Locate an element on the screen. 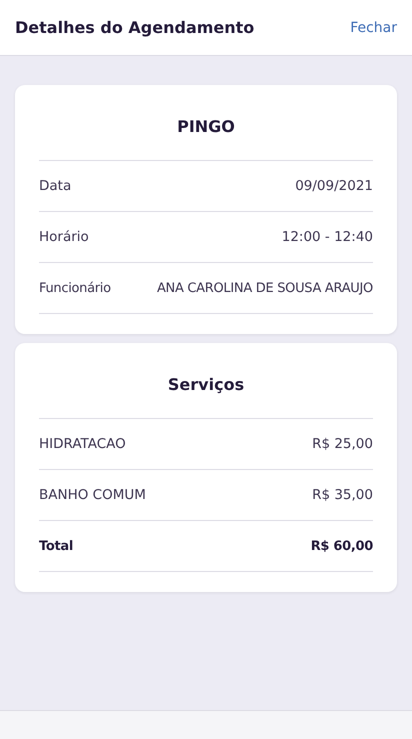  row-label: Horário is located at coordinates (64, 237).